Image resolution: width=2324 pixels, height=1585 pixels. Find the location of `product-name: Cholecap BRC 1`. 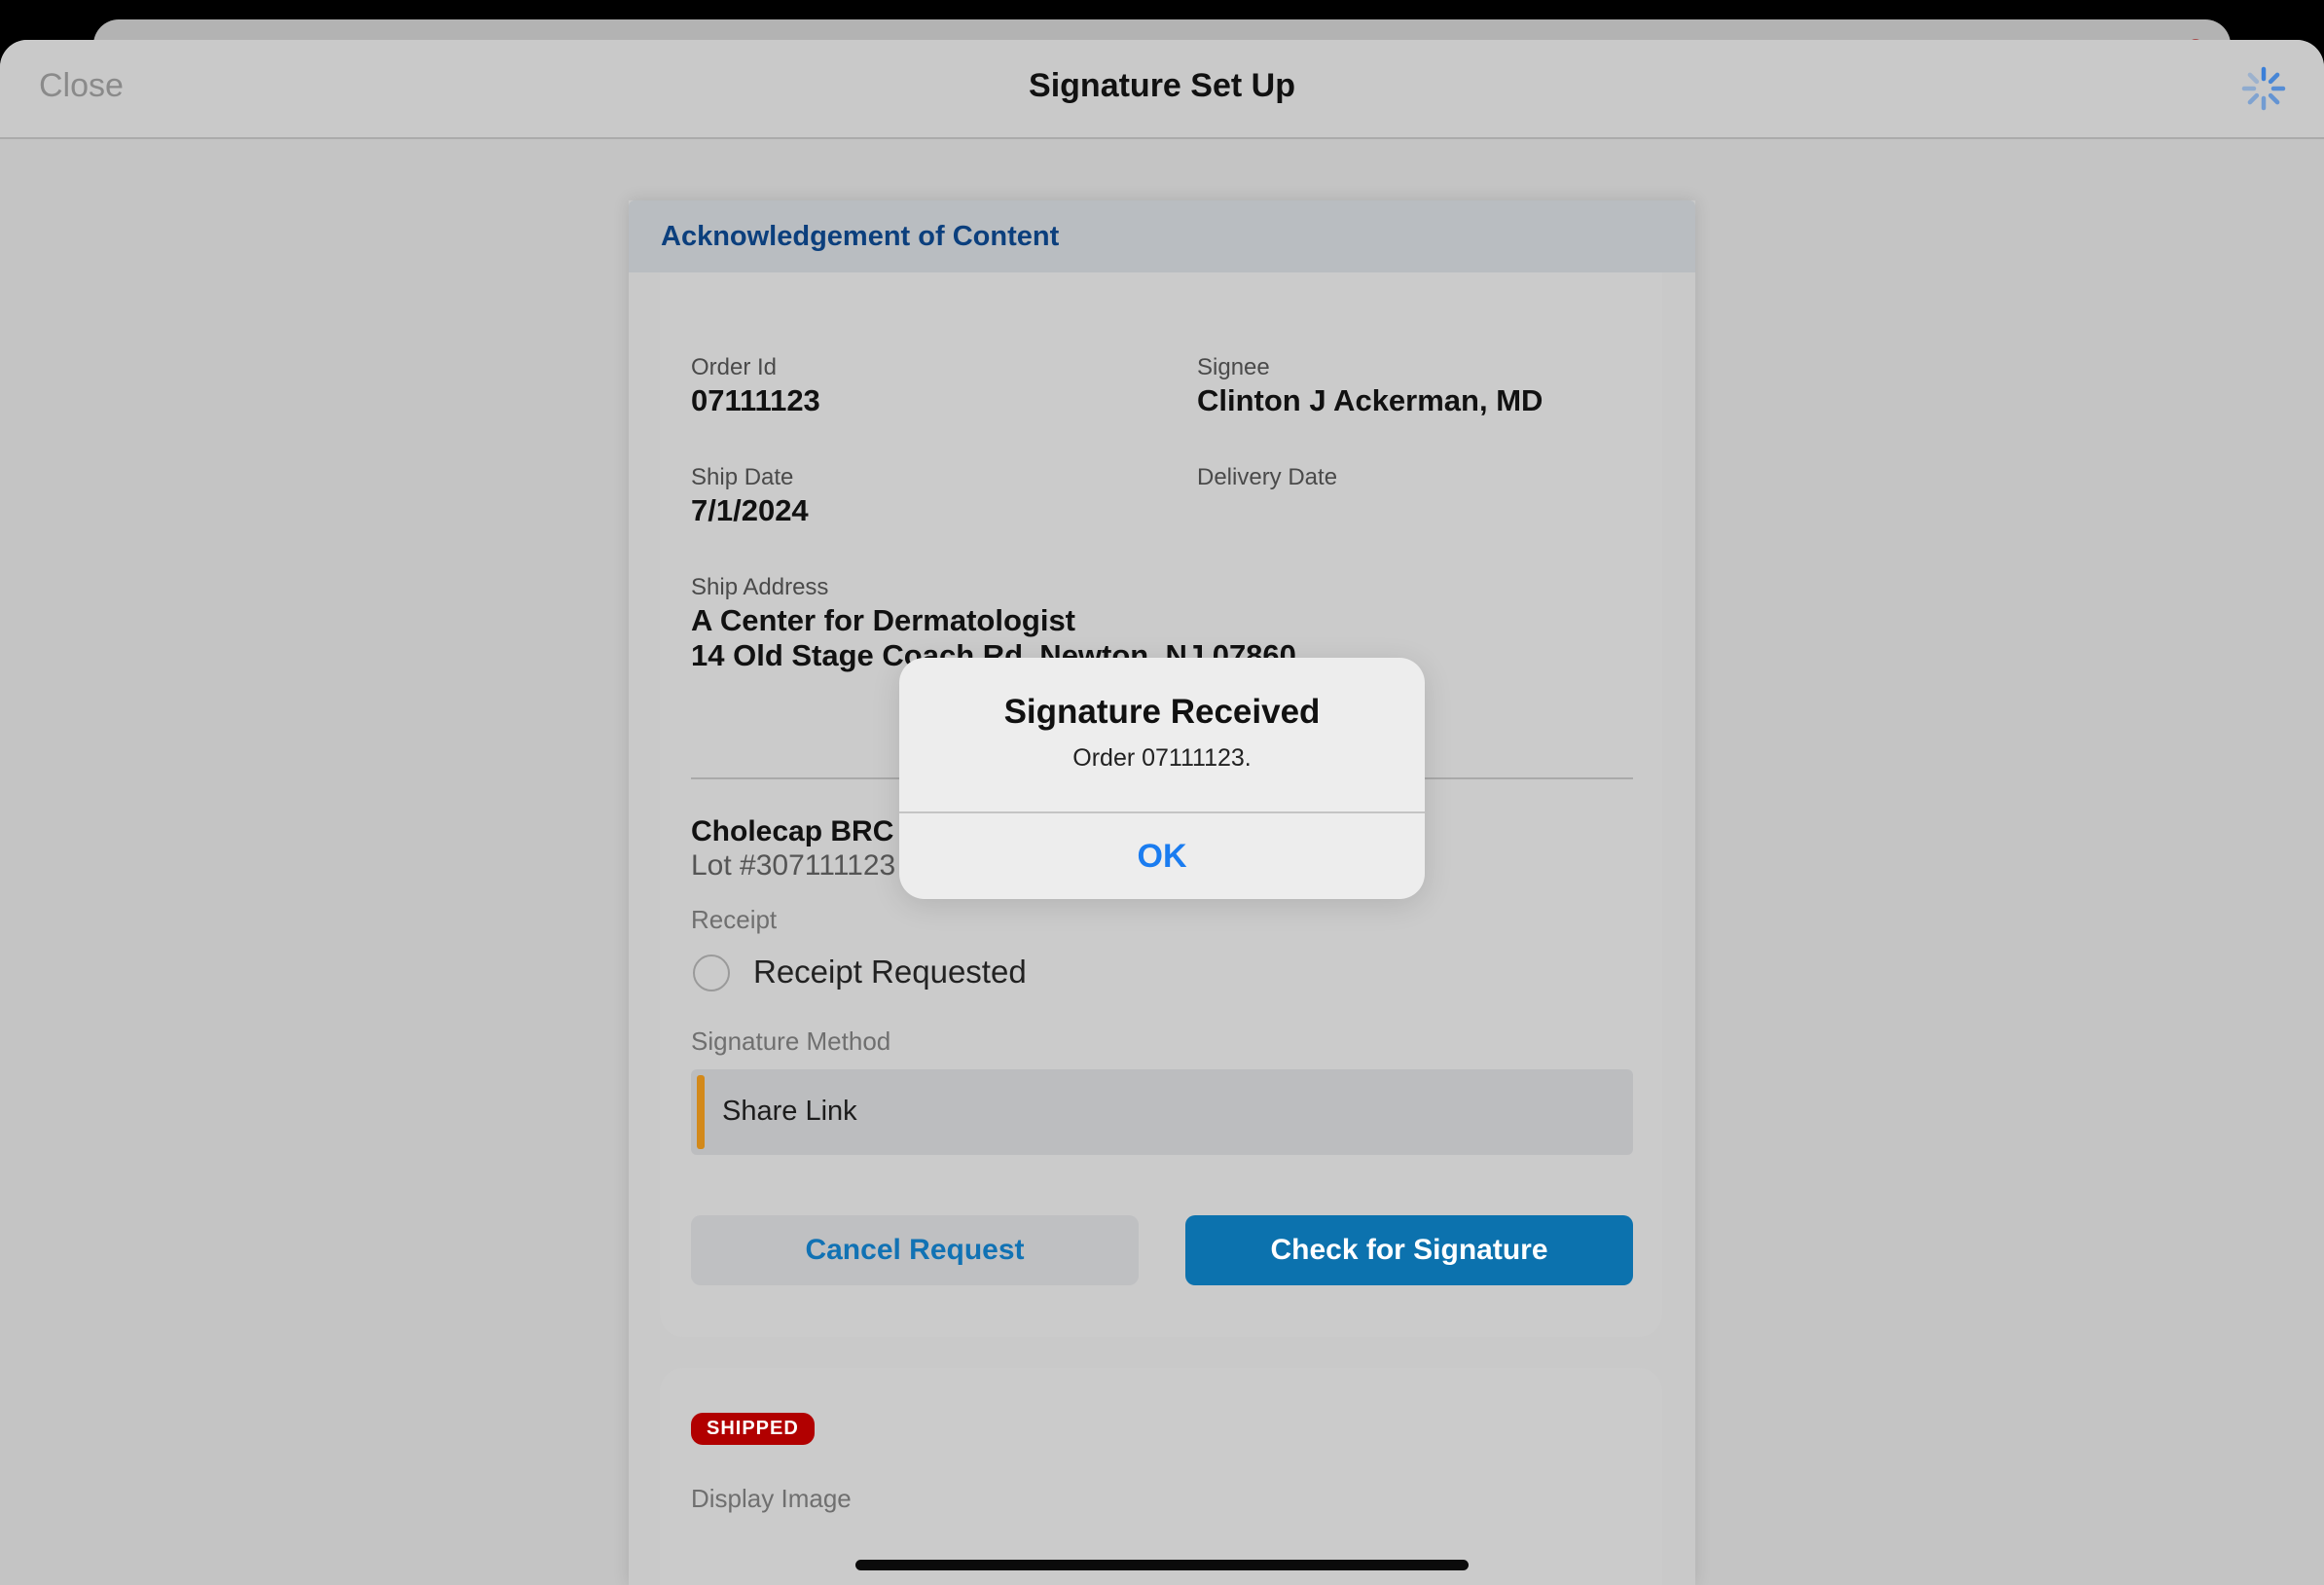

product-name: Cholecap BRC 1 is located at coordinates (805, 831).